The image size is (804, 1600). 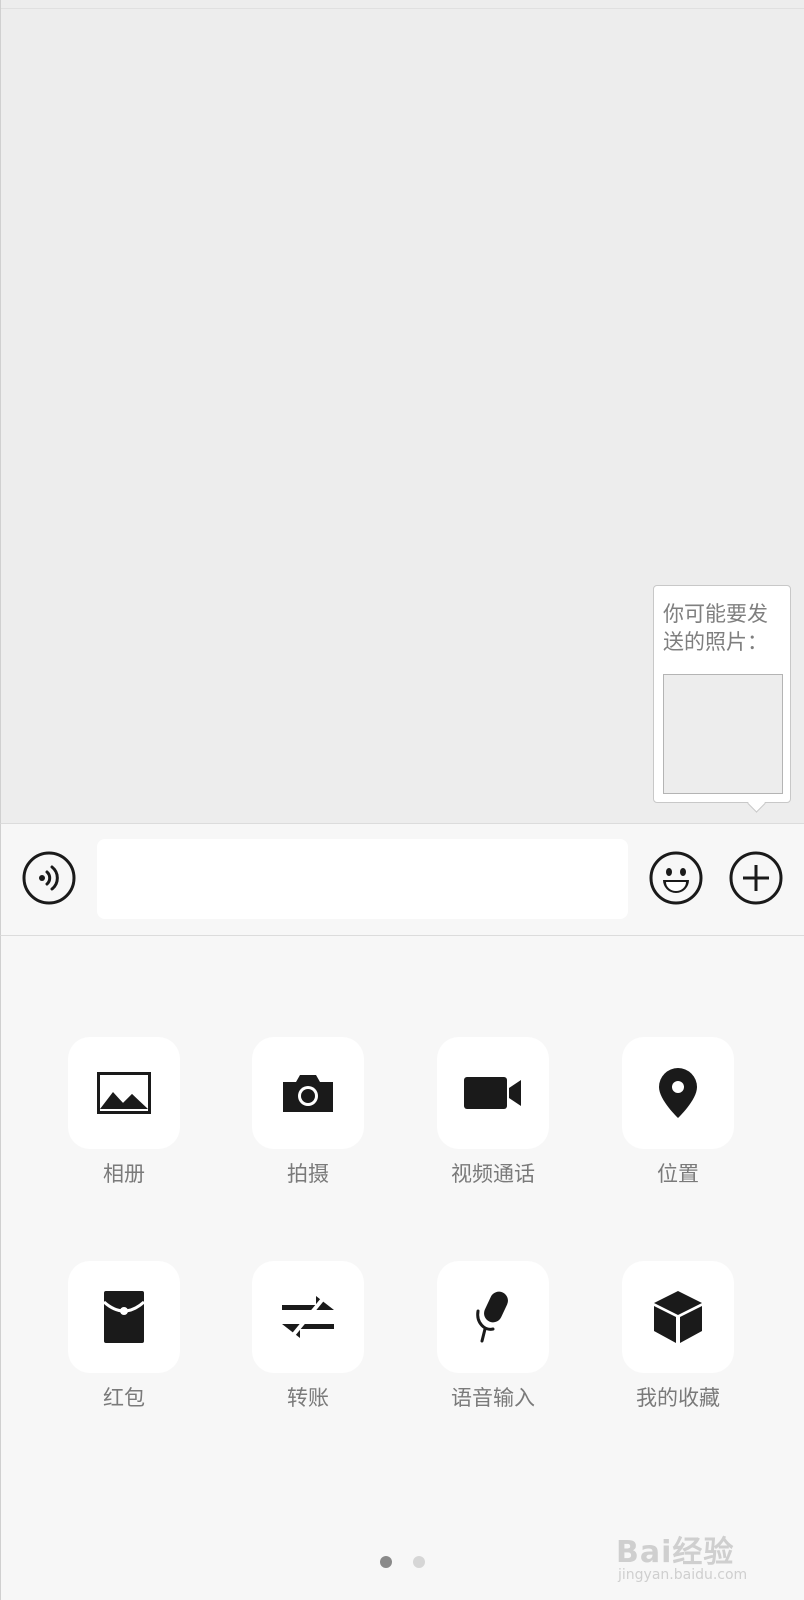 I want to click on tile-favorites: 我的收藏, so click(x=678, y=1337).